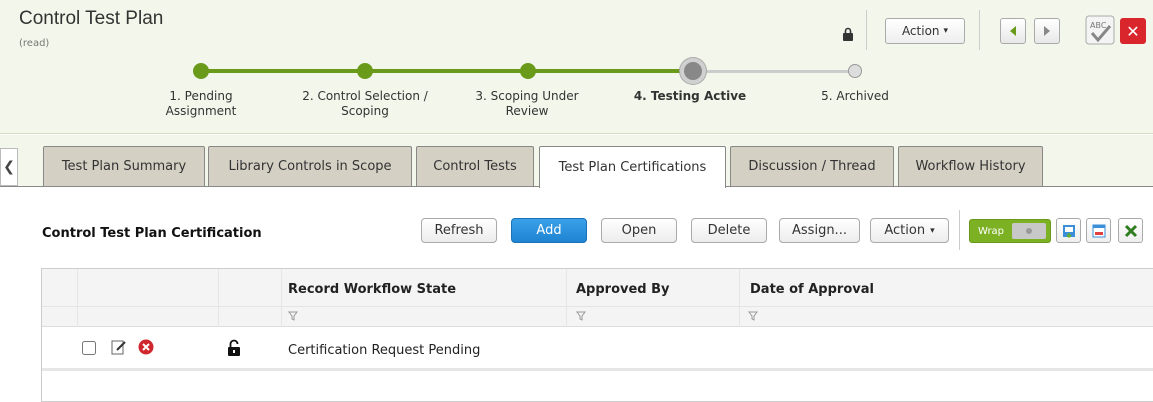  I want to click on progress-track-complete, so click(446, 71).